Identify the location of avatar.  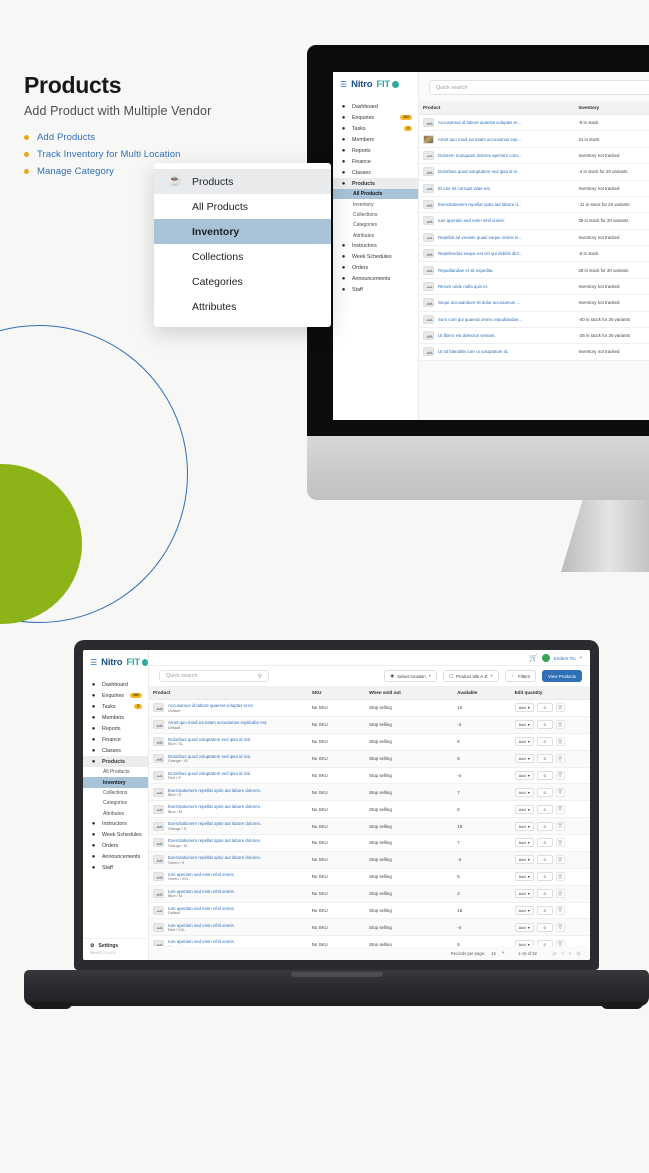
(545, 658).